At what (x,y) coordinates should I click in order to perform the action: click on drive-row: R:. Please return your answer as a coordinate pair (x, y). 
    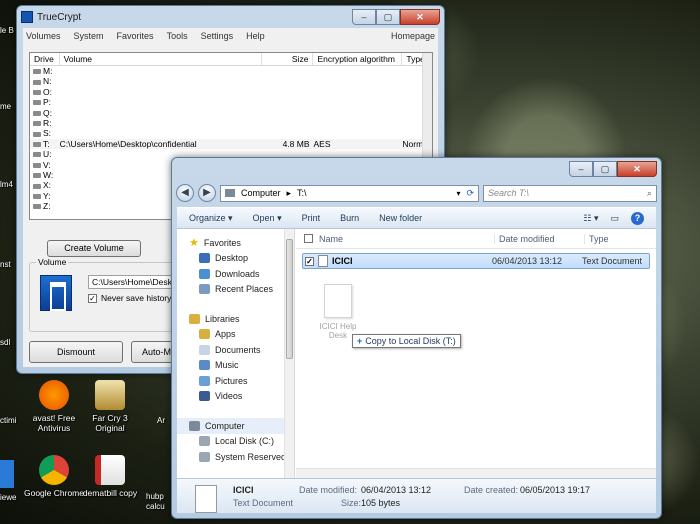
    Looking at the image, I should click on (231, 123).